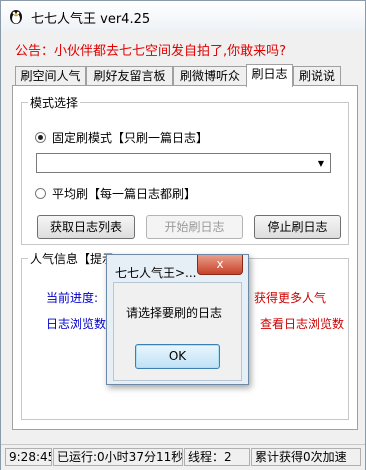 This screenshot has width=366, height=470. Describe the element at coordinates (40, 193) in the screenshot. I see `radio-unchecked-icon` at that location.